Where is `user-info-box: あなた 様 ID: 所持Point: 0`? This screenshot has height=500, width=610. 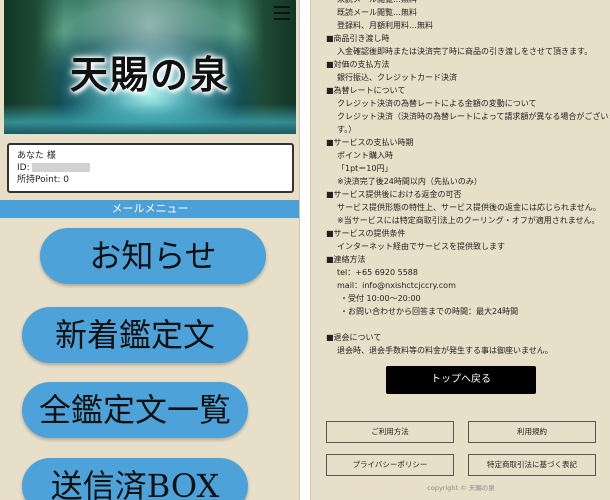 user-info-box: あなた 様 ID: 所持Point: 0 is located at coordinates (150, 168).